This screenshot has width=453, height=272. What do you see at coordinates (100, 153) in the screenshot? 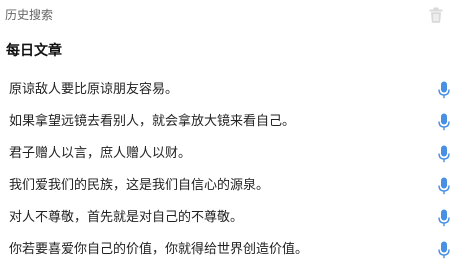
I see `list-item-text: 君子赠人以言，庶人赠人以财。` at bounding box center [100, 153].